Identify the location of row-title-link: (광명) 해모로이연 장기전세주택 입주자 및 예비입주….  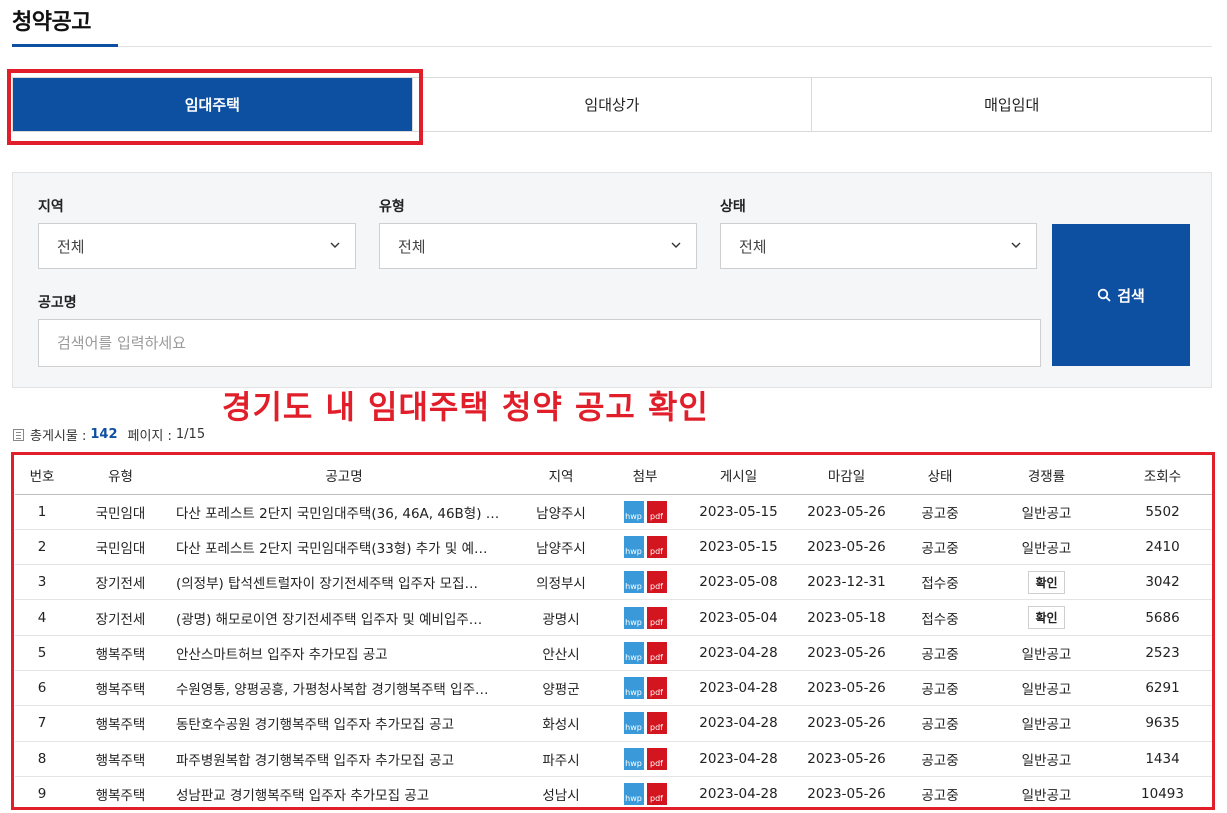
(344, 617).